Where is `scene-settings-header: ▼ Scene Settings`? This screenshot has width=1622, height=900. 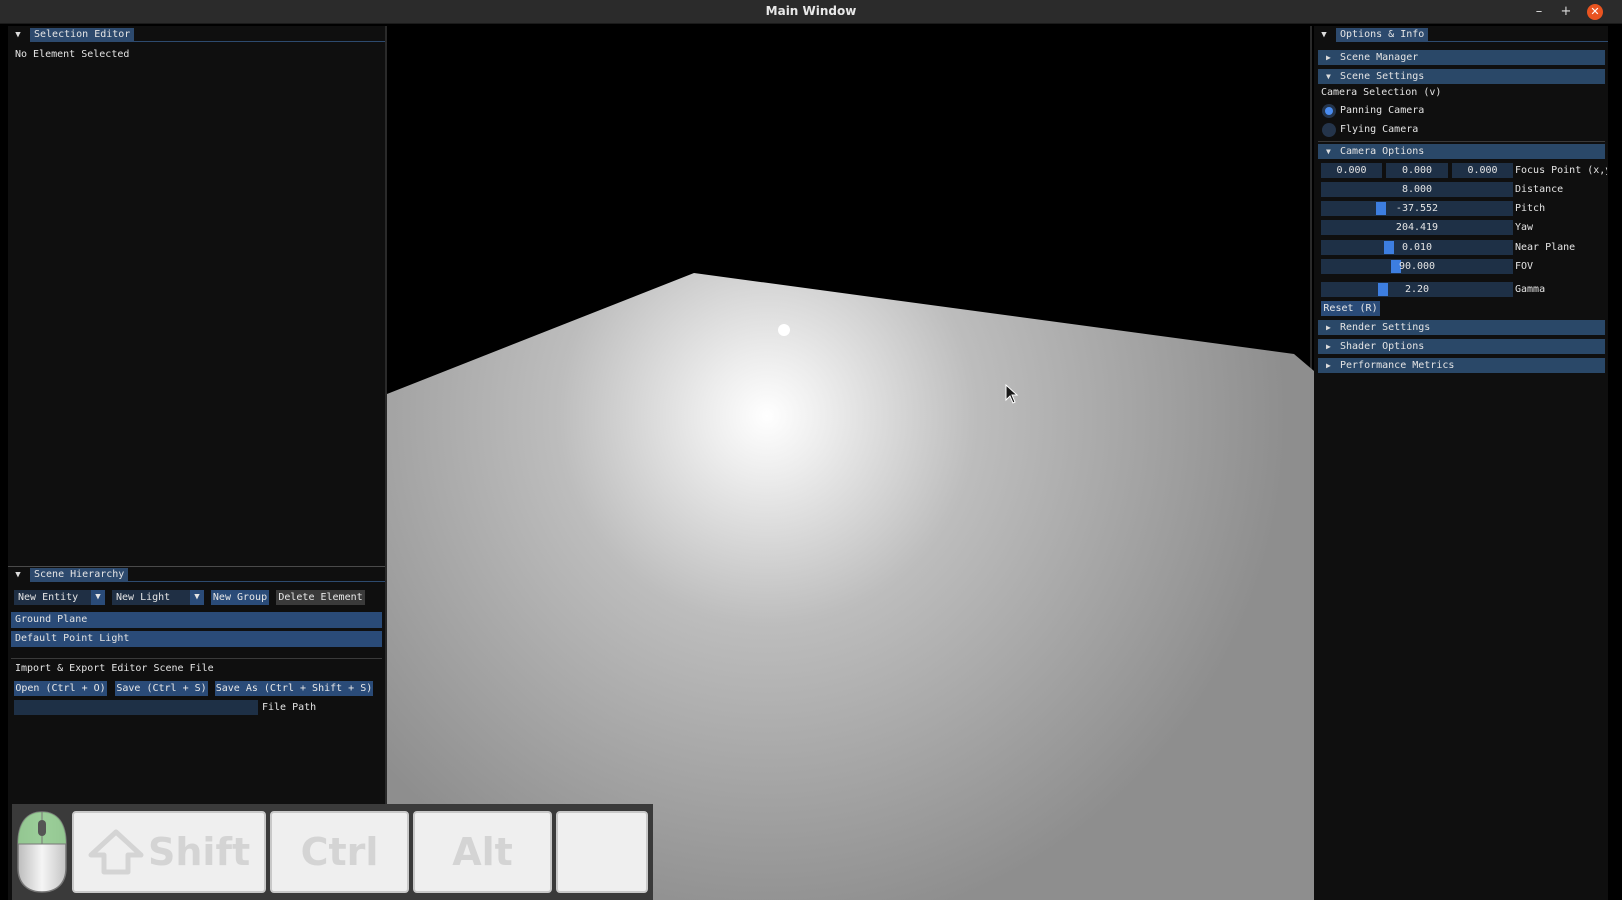
scene-settings-header: ▼ Scene Settings is located at coordinates (1461, 76).